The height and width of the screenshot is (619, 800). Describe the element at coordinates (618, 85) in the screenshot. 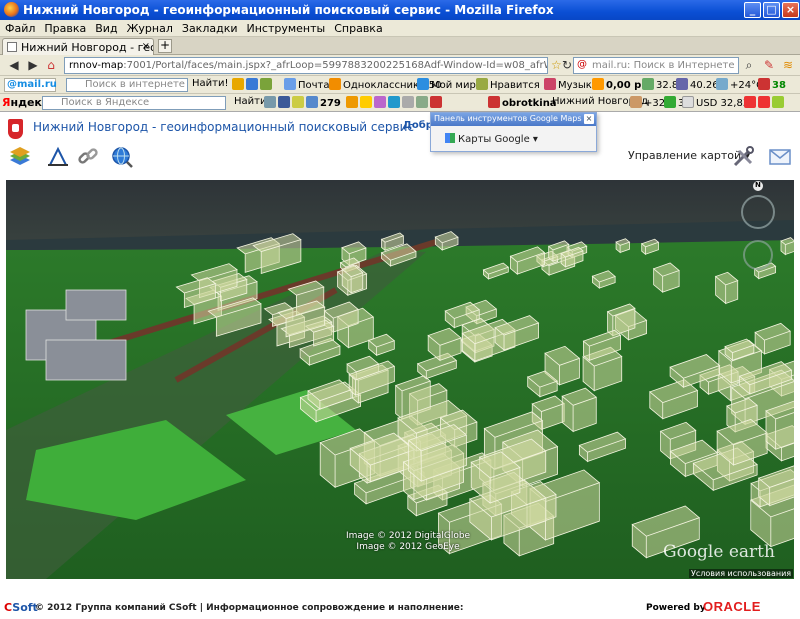

I see `balance-widget: 0,00 р.` at that location.